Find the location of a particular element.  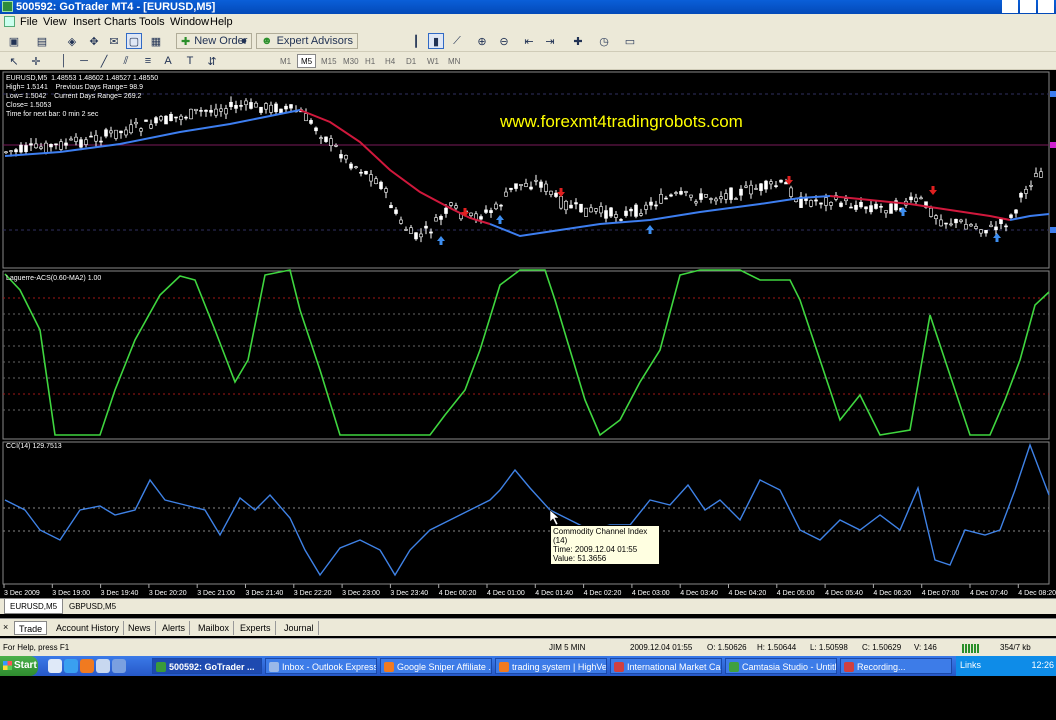

horizontal-line-icon: ─ is located at coordinates (84, 61).